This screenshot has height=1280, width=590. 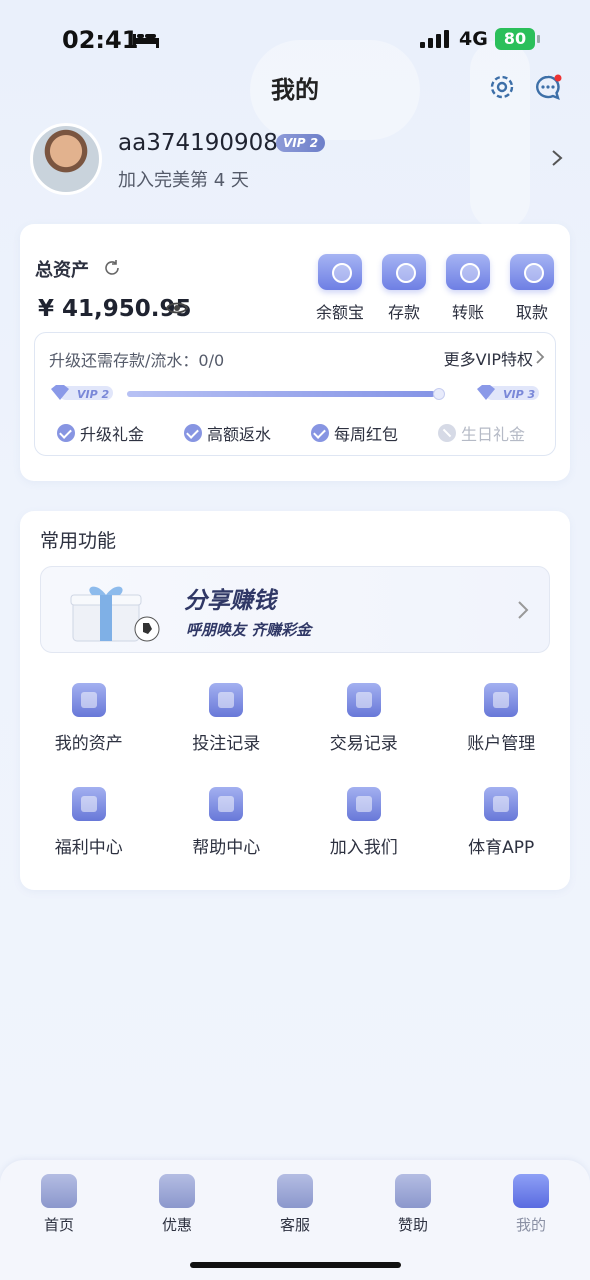 What do you see at coordinates (88, 848) in the screenshot?
I see `grid-label: 福利中心` at bounding box center [88, 848].